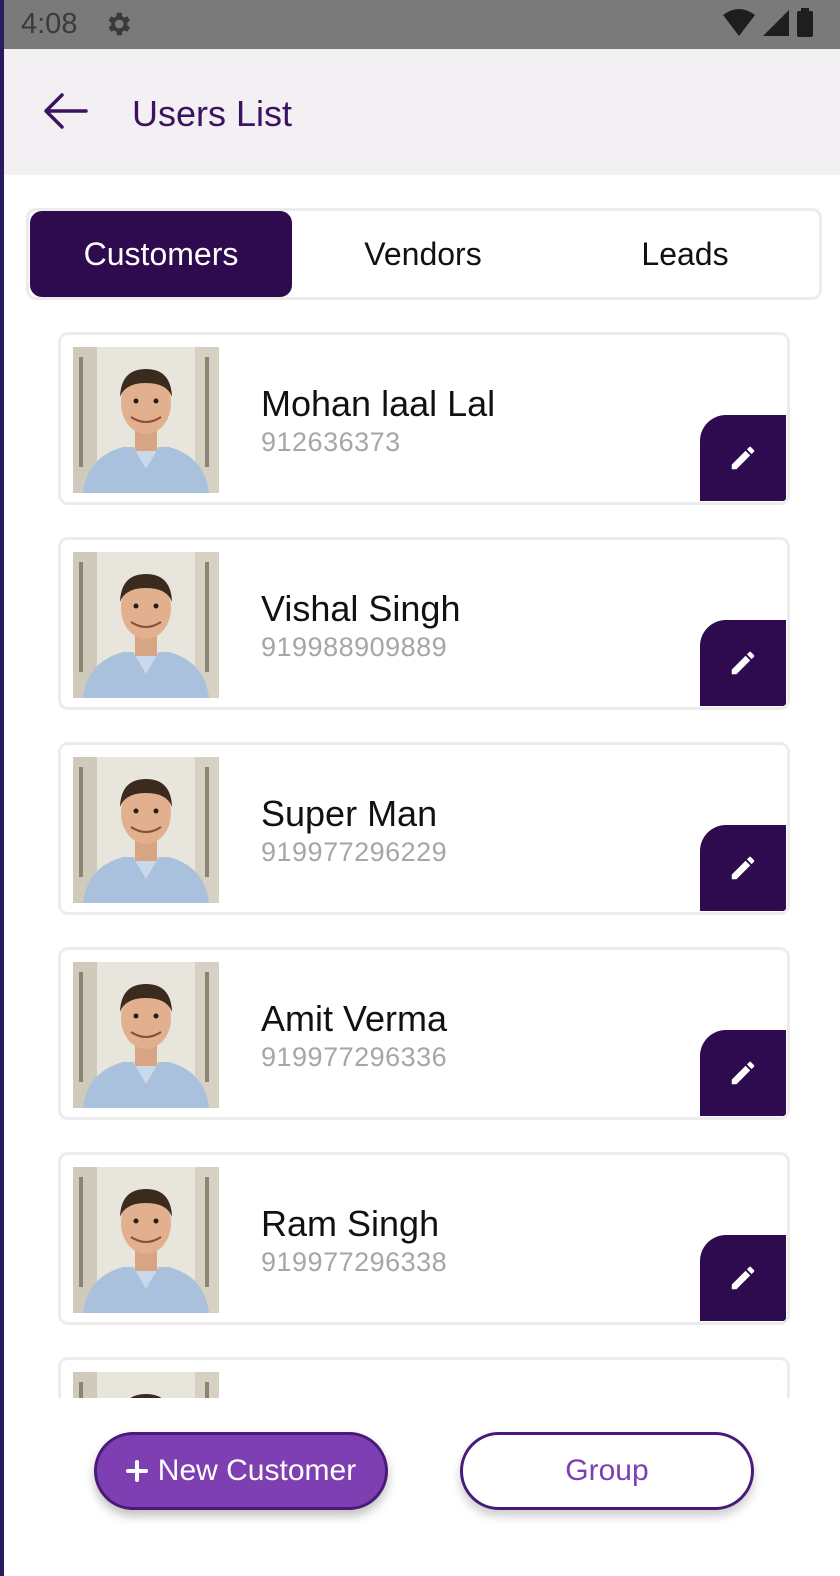  Describe the element at coordinates (739, 22) in the screenshot. I see `wifi-icon` at that location.